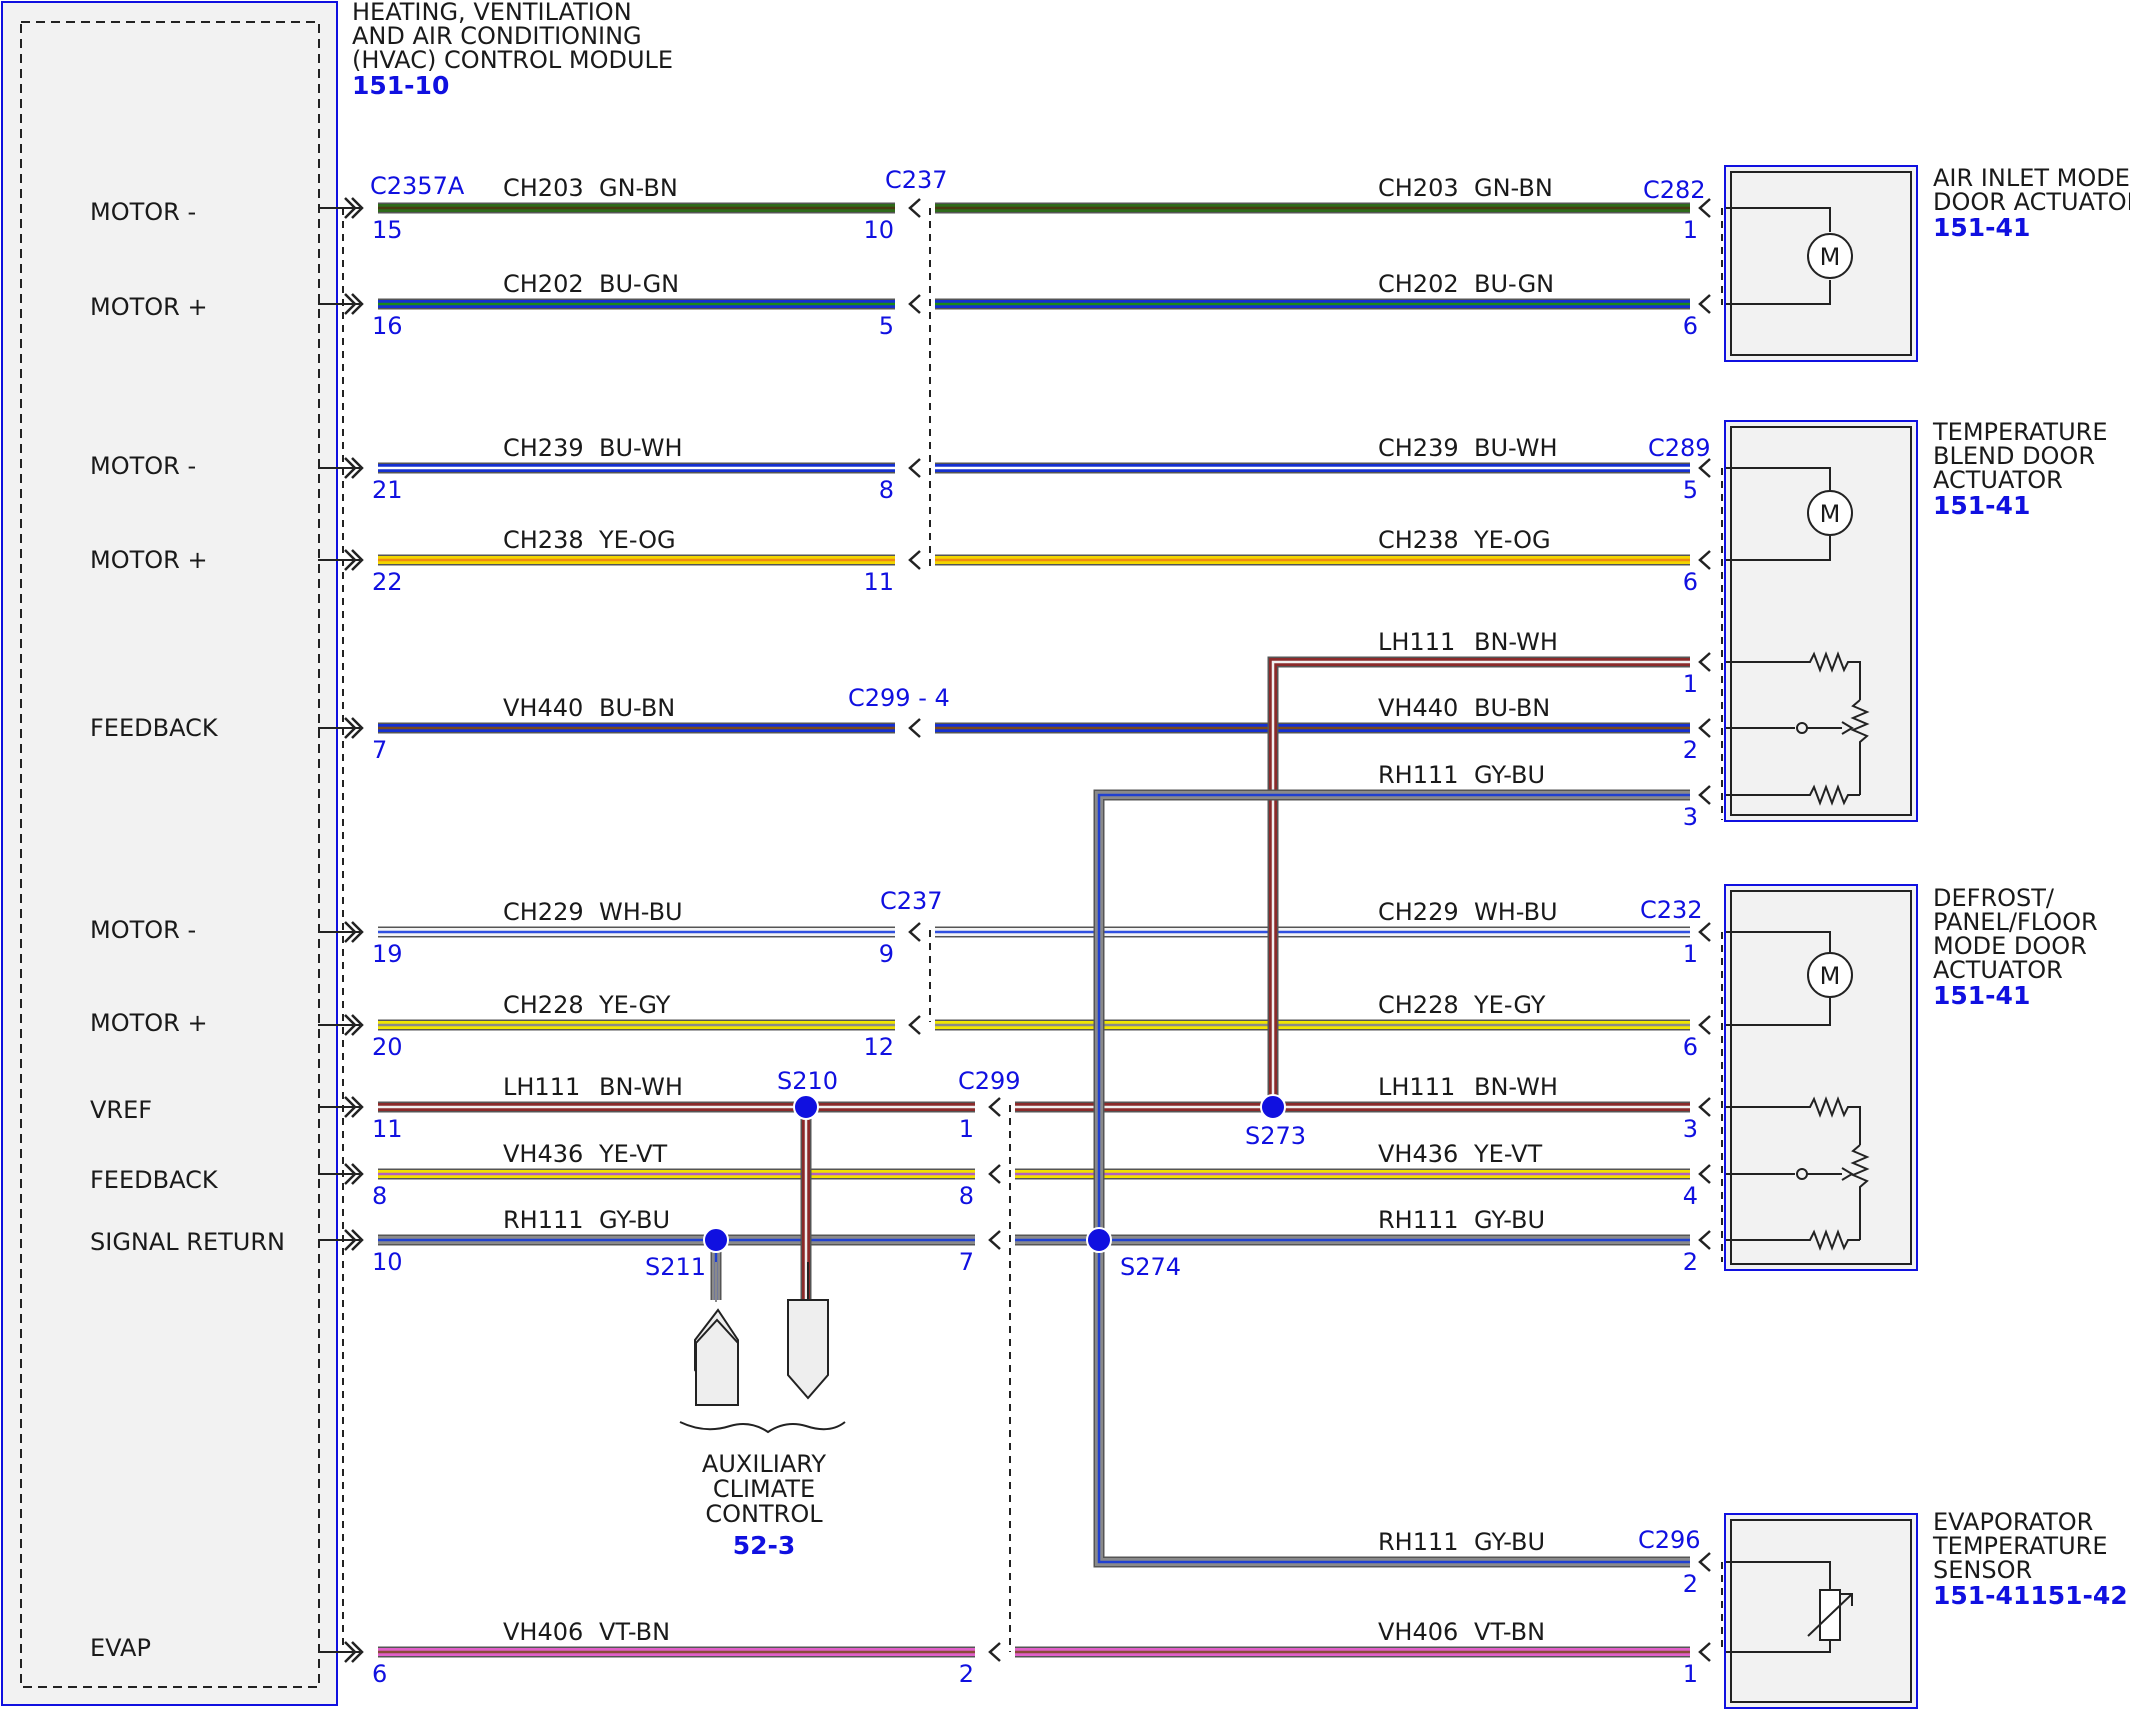  What do you see at coordinates (1998, 480) in the screenshot?
I see `temp-blend-title-3: ACTUATOR` at bounding box center [1998, 480].